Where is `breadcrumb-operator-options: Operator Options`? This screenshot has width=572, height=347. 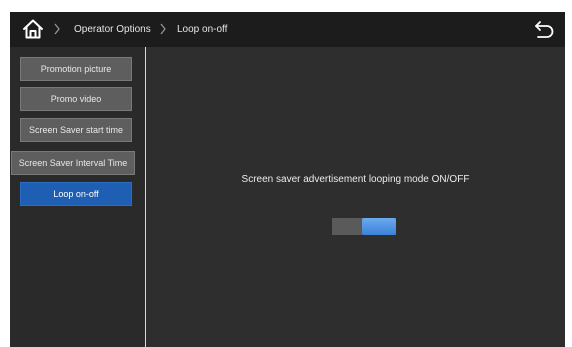
breadcrumb-operator-options: Operator Options is located at coordinates (112, 29).